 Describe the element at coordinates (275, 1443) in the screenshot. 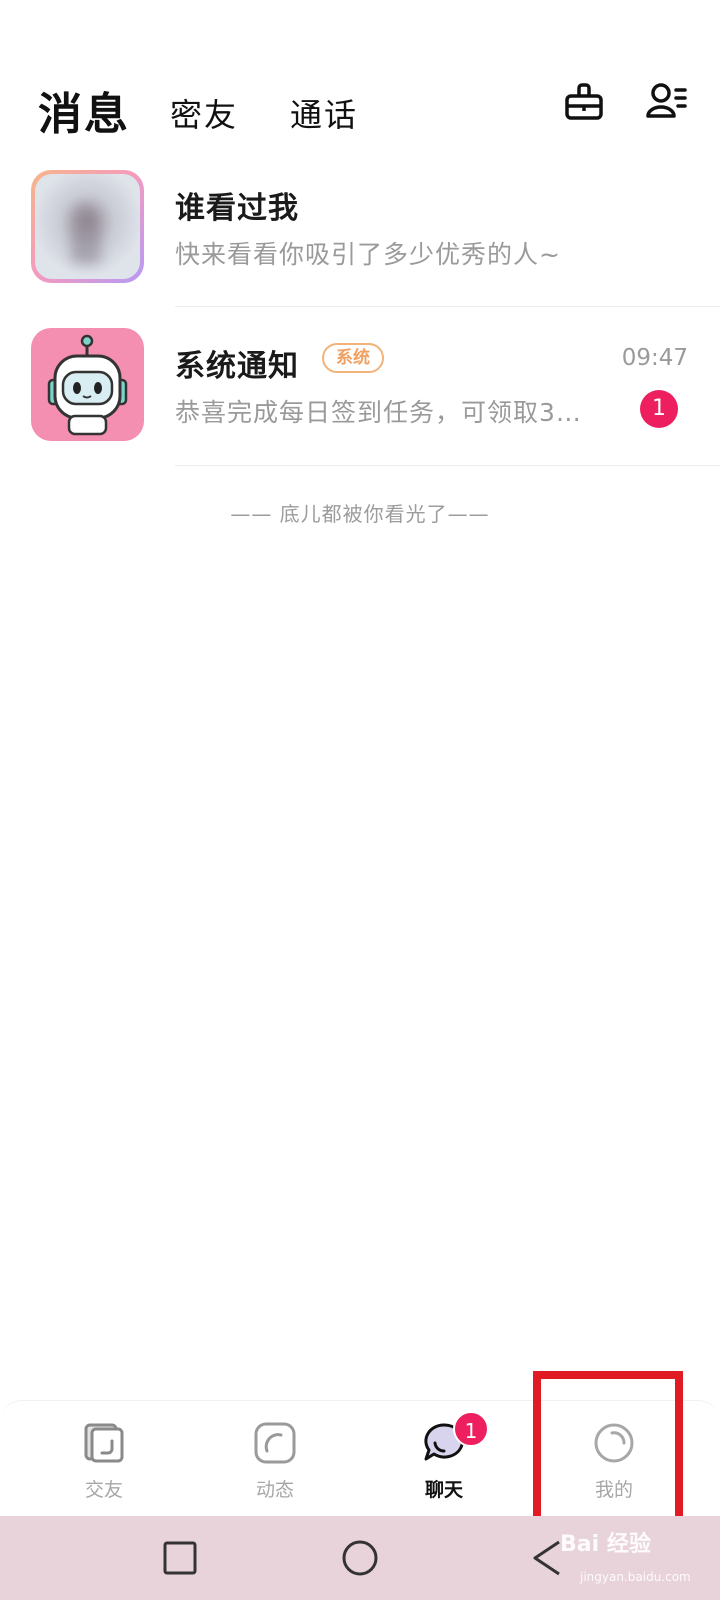

I see `moments-icon` at that location.